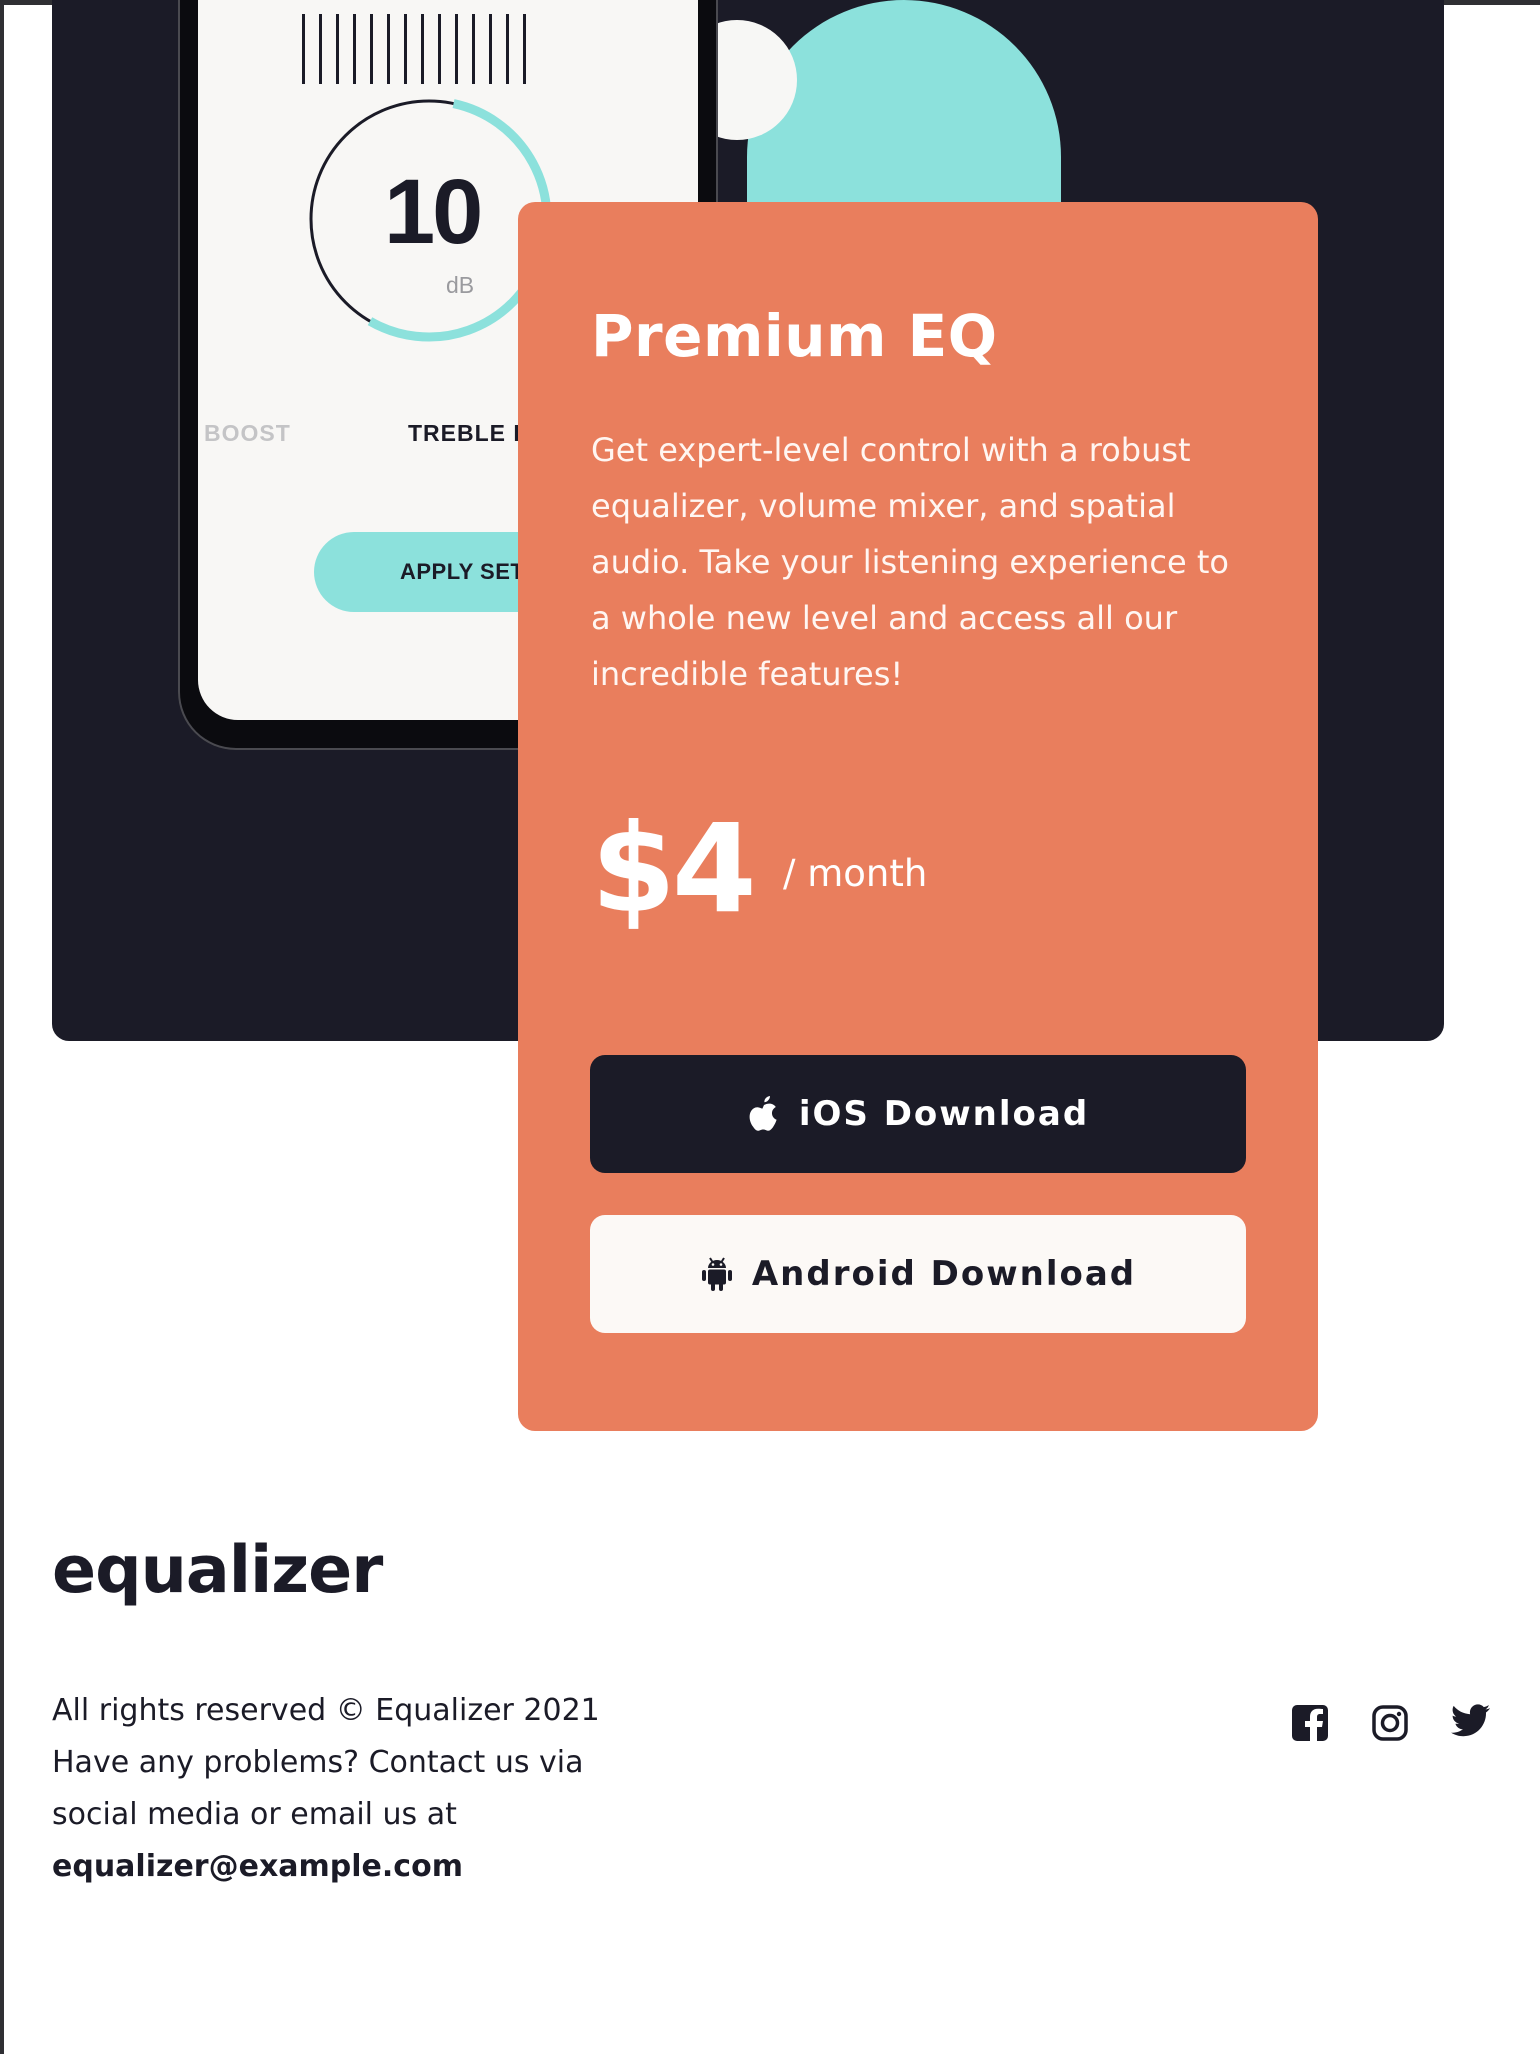  What do you see at coordinates (460, 285) in the screenshot?
I see `gain-unit: dB` at bounding box center [460, 285].